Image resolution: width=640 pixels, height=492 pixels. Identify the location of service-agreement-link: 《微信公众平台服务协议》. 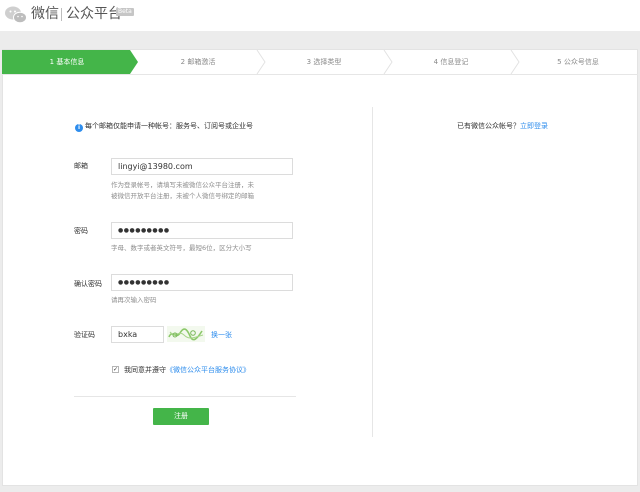
(208, 370).